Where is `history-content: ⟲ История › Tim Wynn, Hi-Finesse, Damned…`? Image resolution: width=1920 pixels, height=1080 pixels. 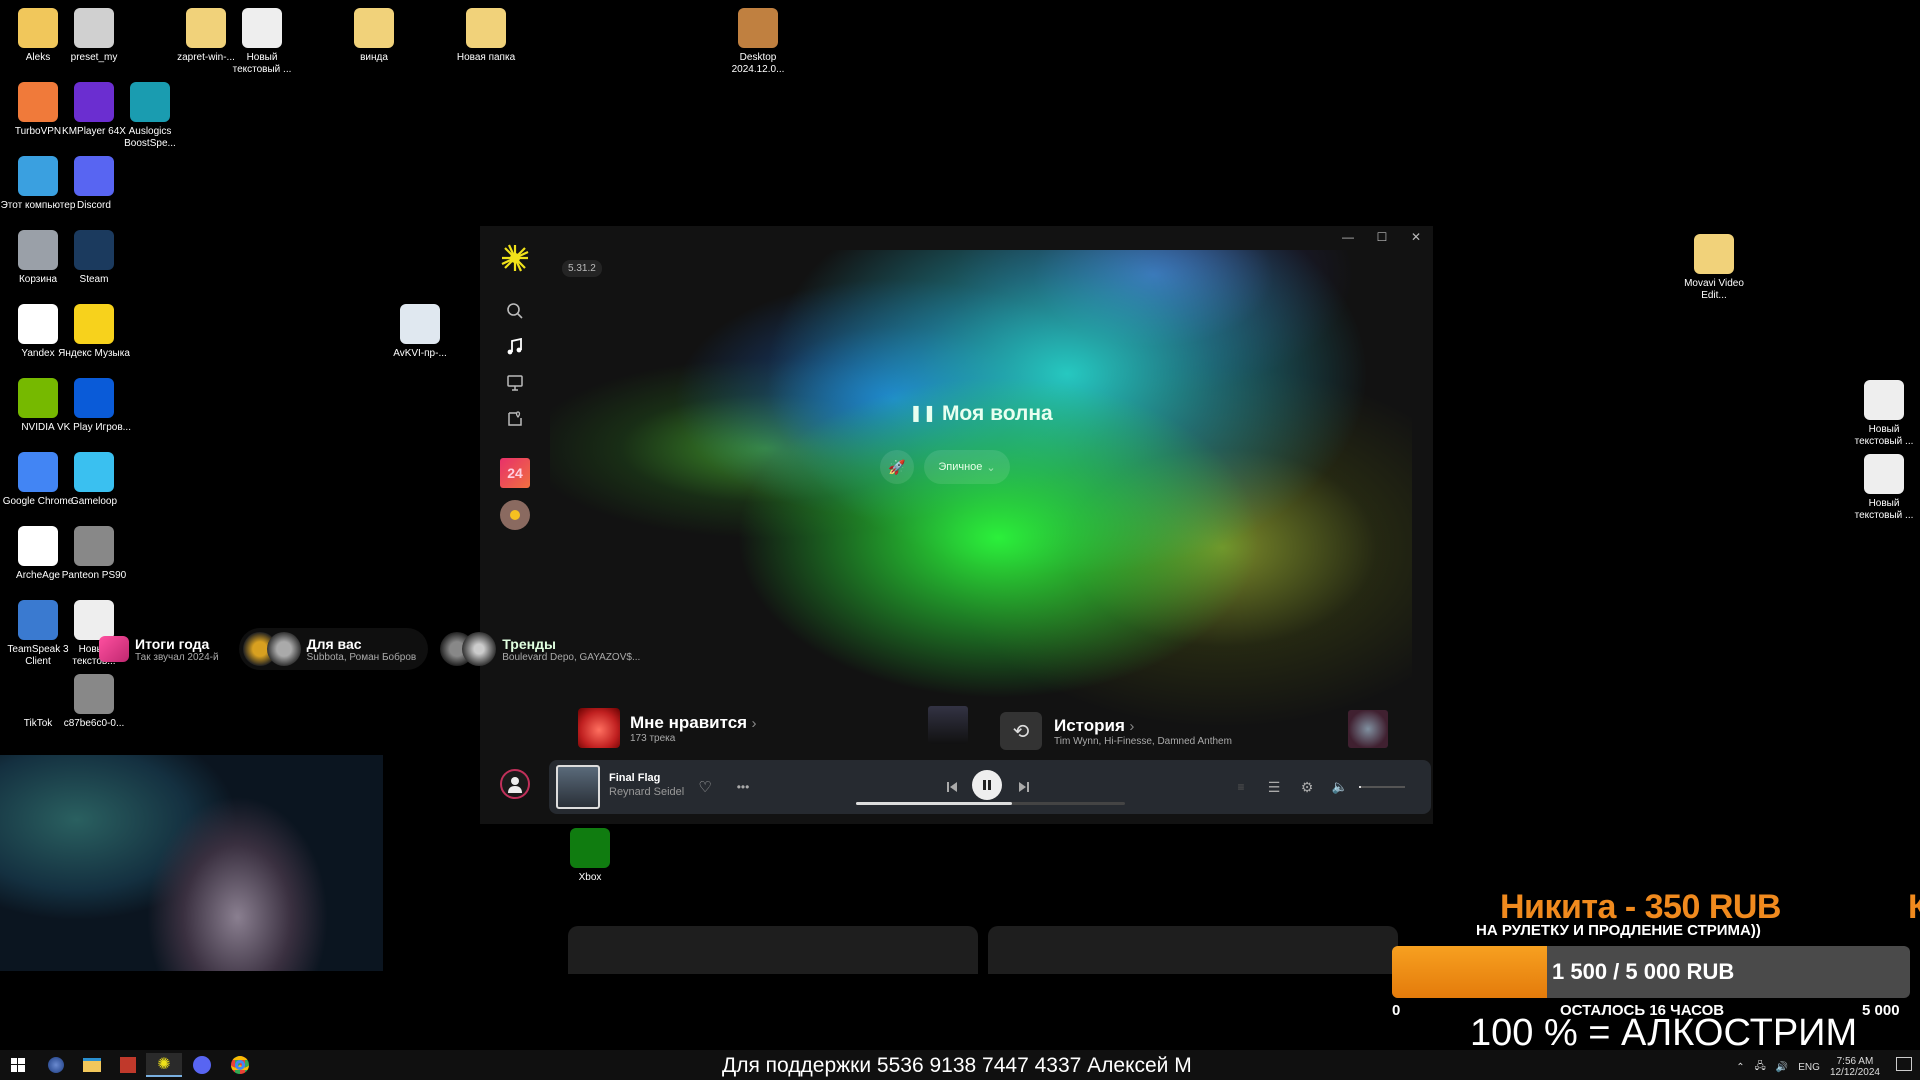 history-content: ⟲ История › Tim Wynn, Hi-Finesse, Damned… is located at coordinates (1116, 731).